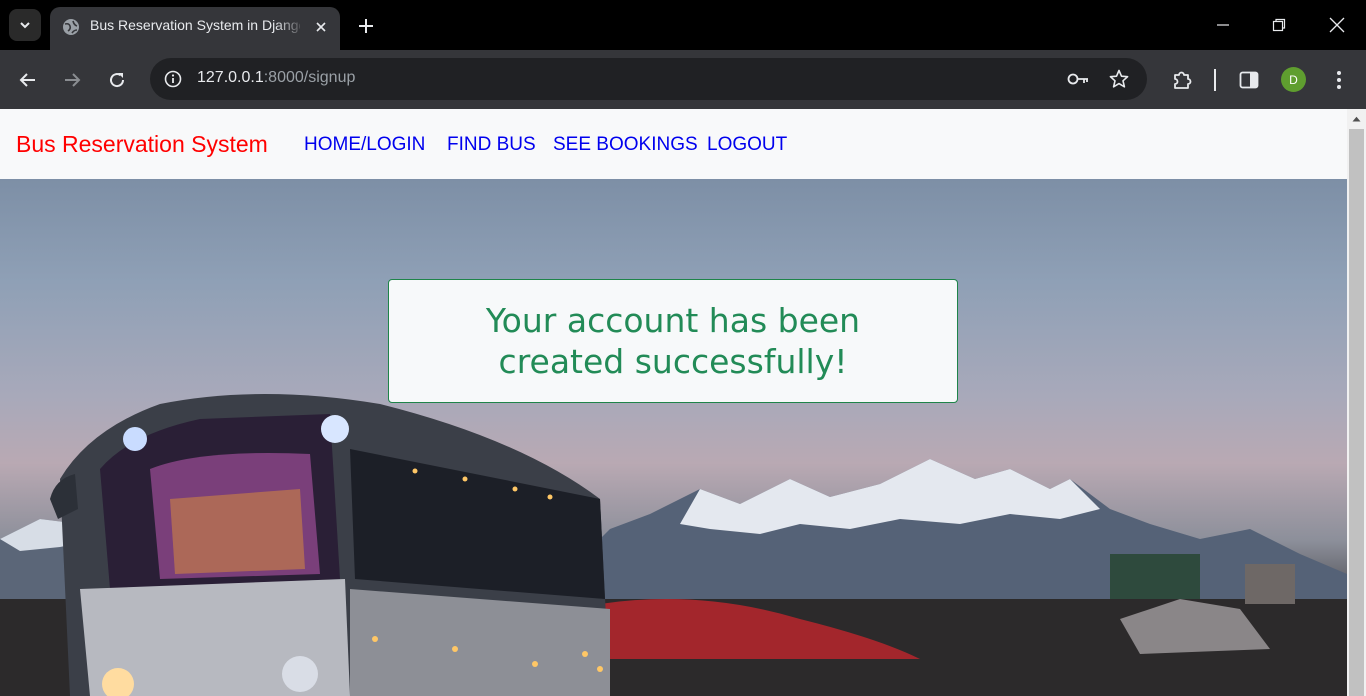 The height and width of the screenshot is (696, 1366). Describe the element at coordinates (195, 25) in the screenshot. I see `tab-title: Bus Reservation System in Django` at that location.